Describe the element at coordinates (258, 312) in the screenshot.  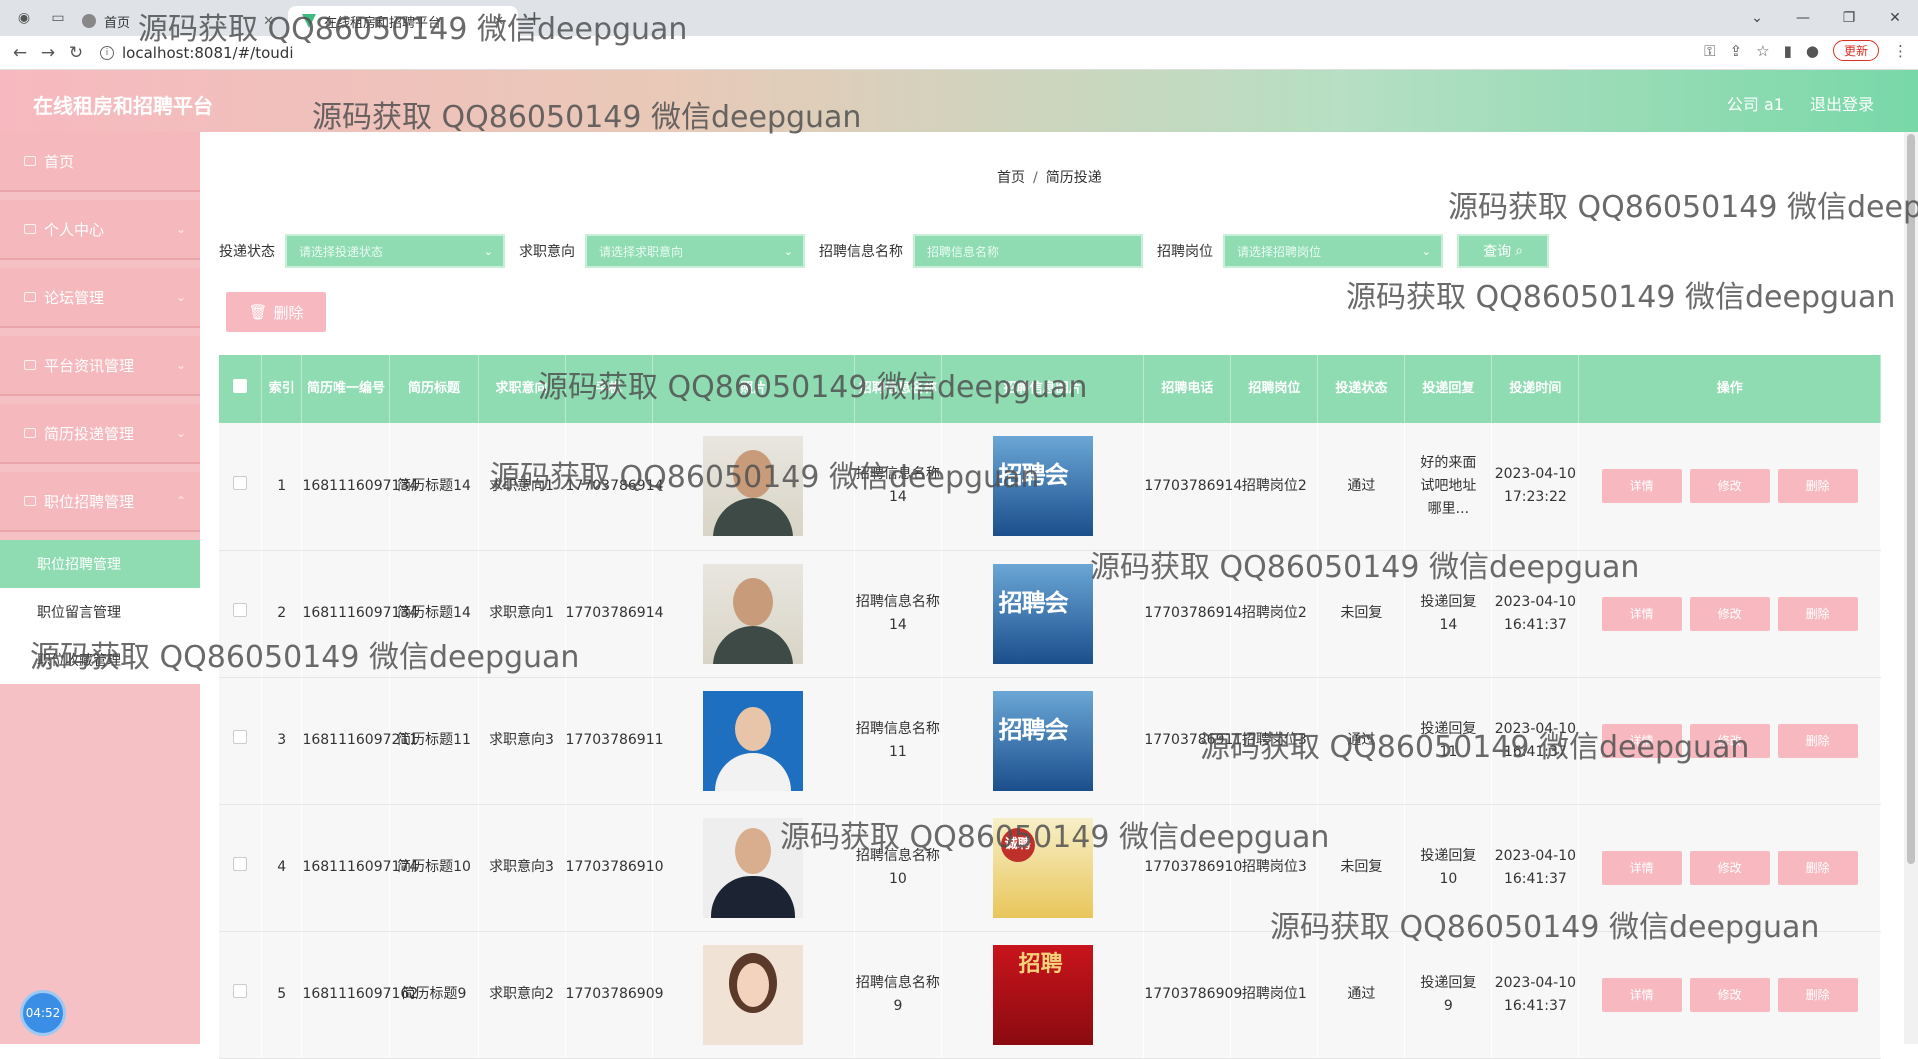
I see `trash-icon: 🗑` at that location.